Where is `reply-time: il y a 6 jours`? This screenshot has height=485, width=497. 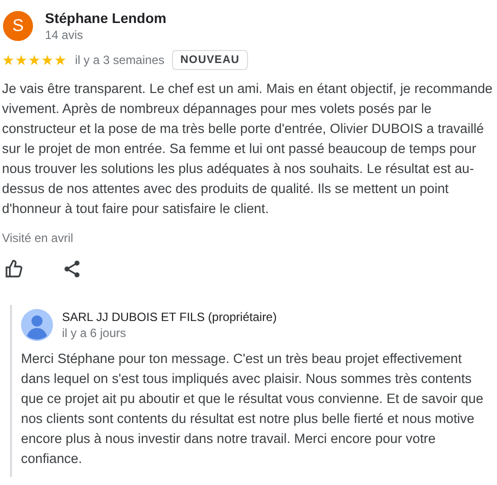 reply-time: il y a 6 jours is located at coordinates (95, 333).